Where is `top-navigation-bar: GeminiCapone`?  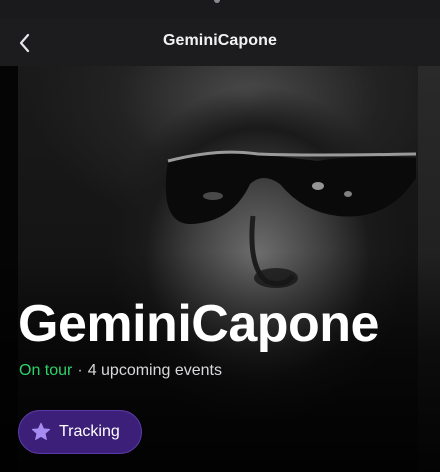 top-navigation-bar: GeminiCapone is located at coordinates (220, 42).